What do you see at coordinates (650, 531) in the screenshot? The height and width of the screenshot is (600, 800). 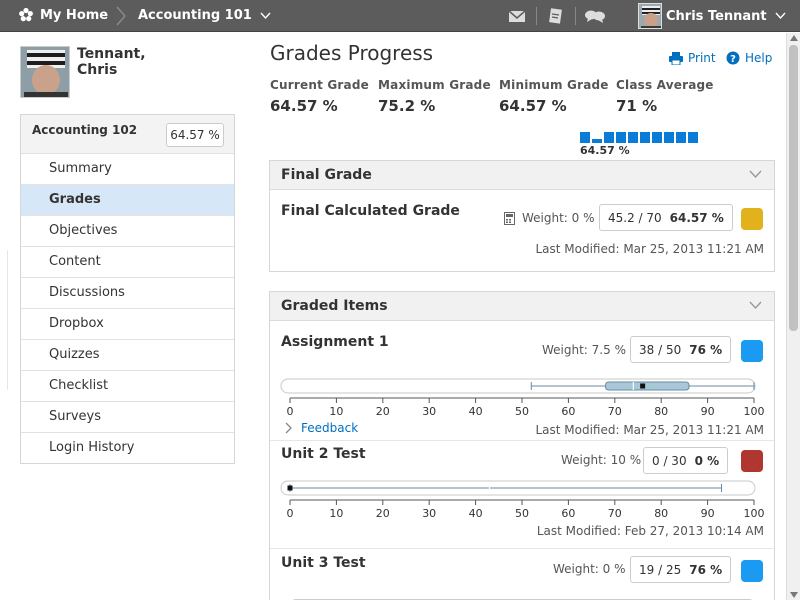 I see `item-modified: Last Modified: Feb 27, 2013 10:14 AM` at bounding box center [650, 531].